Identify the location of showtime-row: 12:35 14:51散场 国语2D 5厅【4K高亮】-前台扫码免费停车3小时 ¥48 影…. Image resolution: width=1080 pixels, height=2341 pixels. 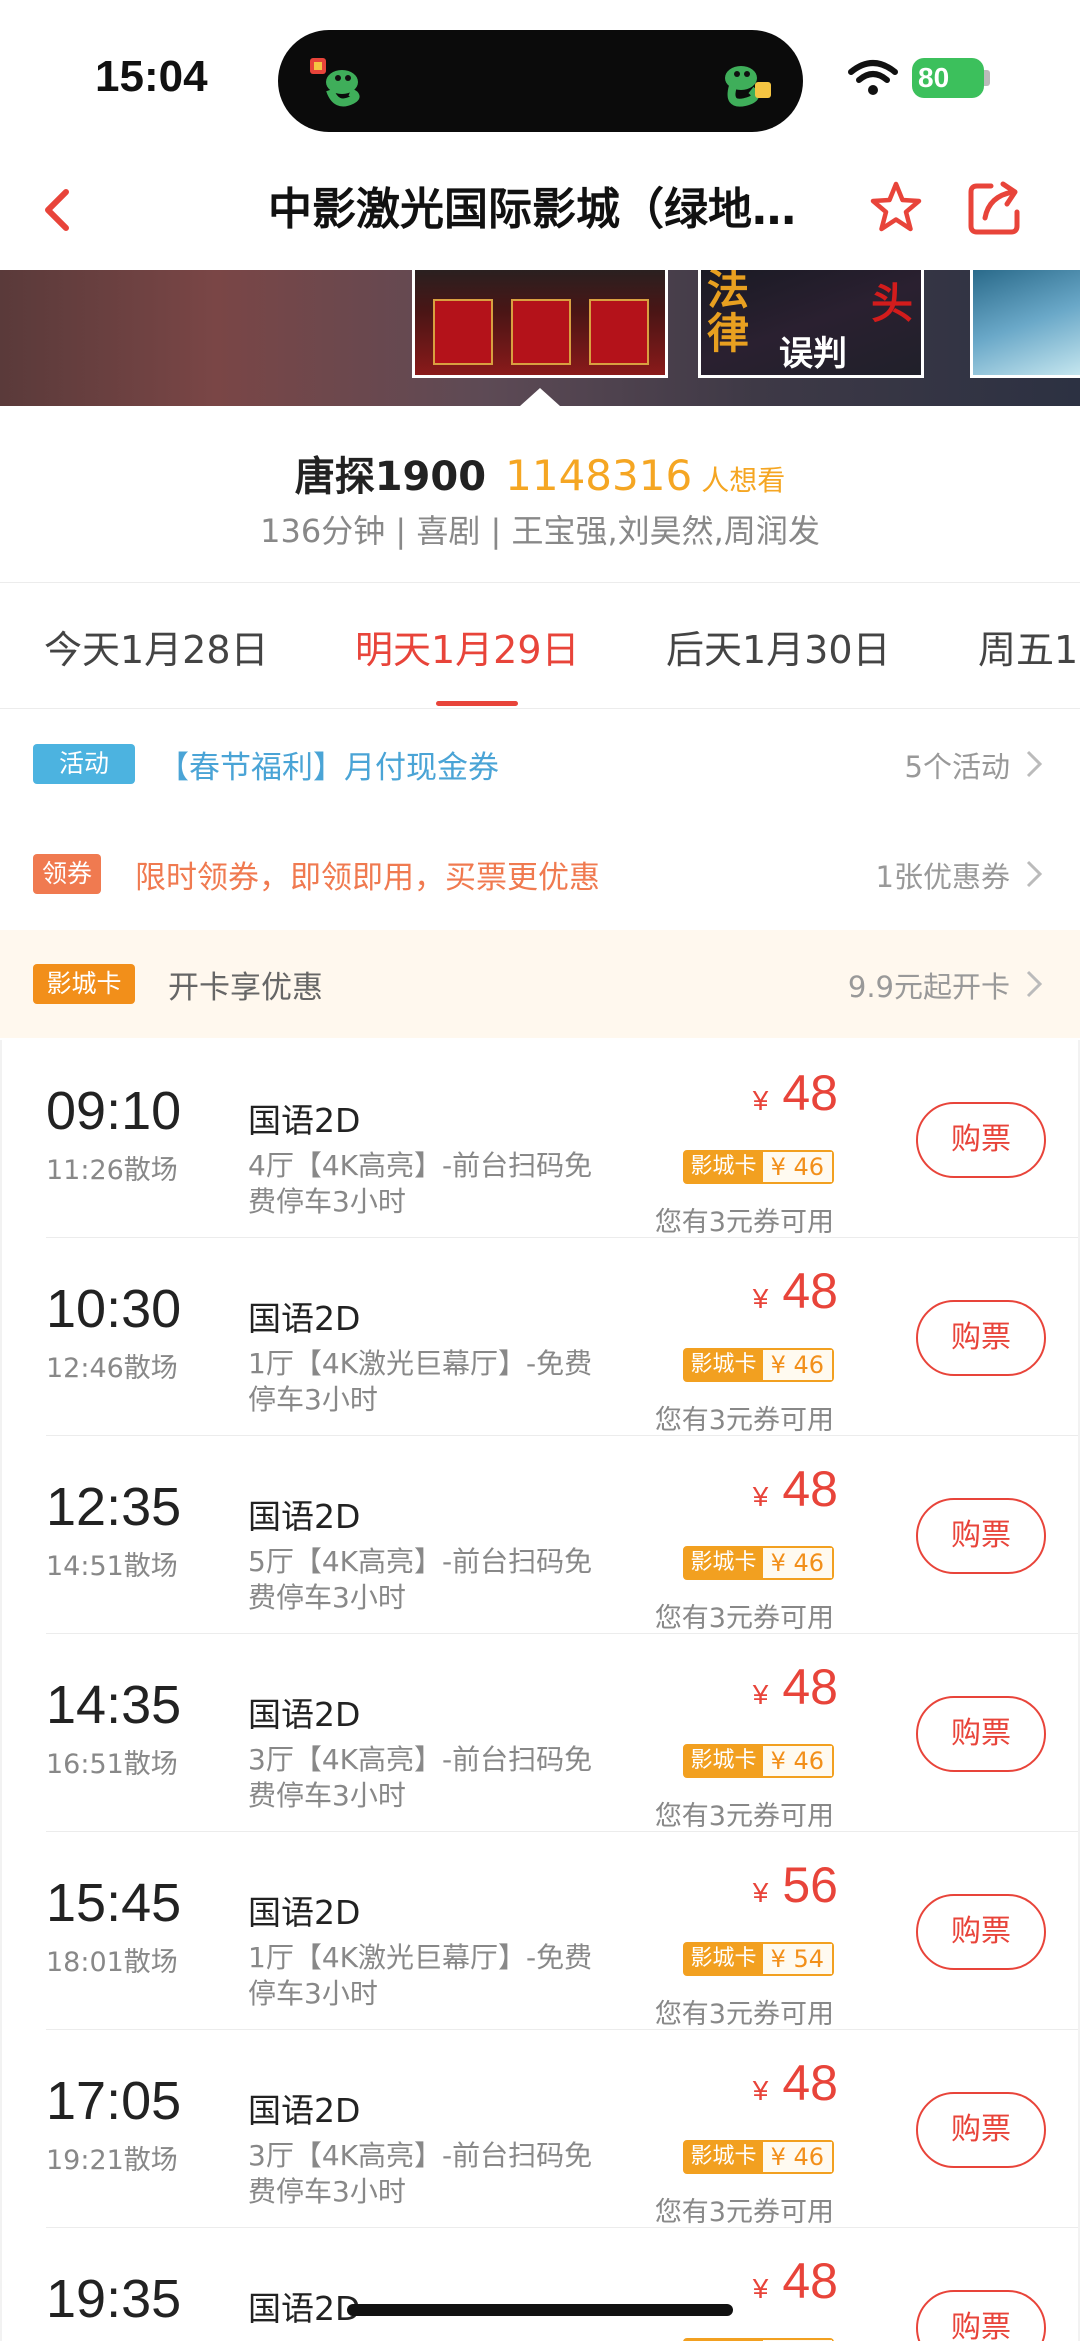
(540, 1535).